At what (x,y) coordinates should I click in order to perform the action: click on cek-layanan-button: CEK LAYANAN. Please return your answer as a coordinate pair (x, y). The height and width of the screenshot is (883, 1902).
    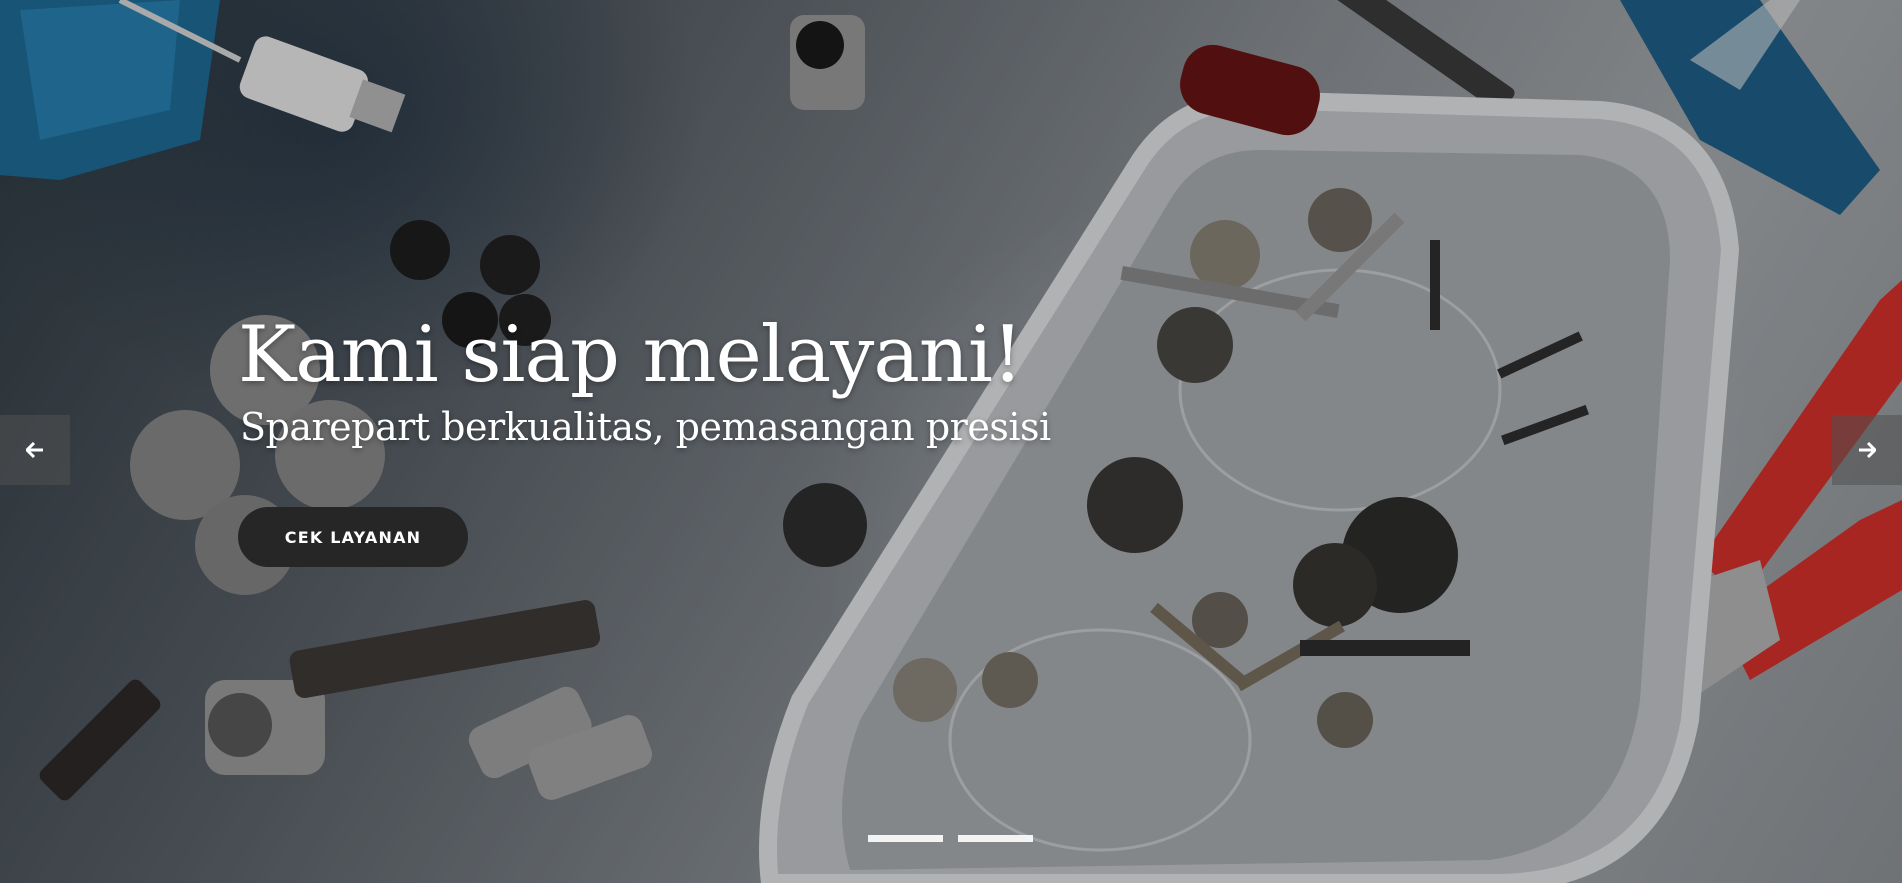
    Looking at the image, I should click on (353, 537).